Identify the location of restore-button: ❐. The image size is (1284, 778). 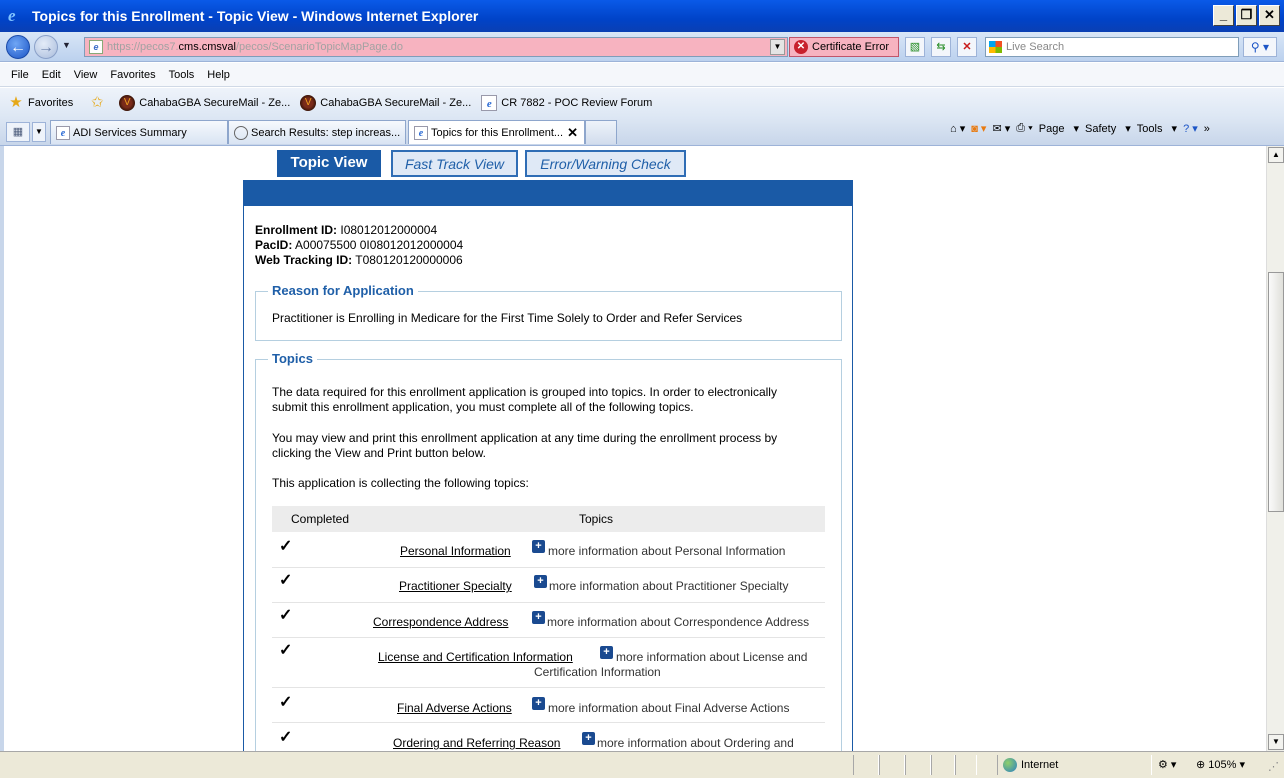
(1246, 15).